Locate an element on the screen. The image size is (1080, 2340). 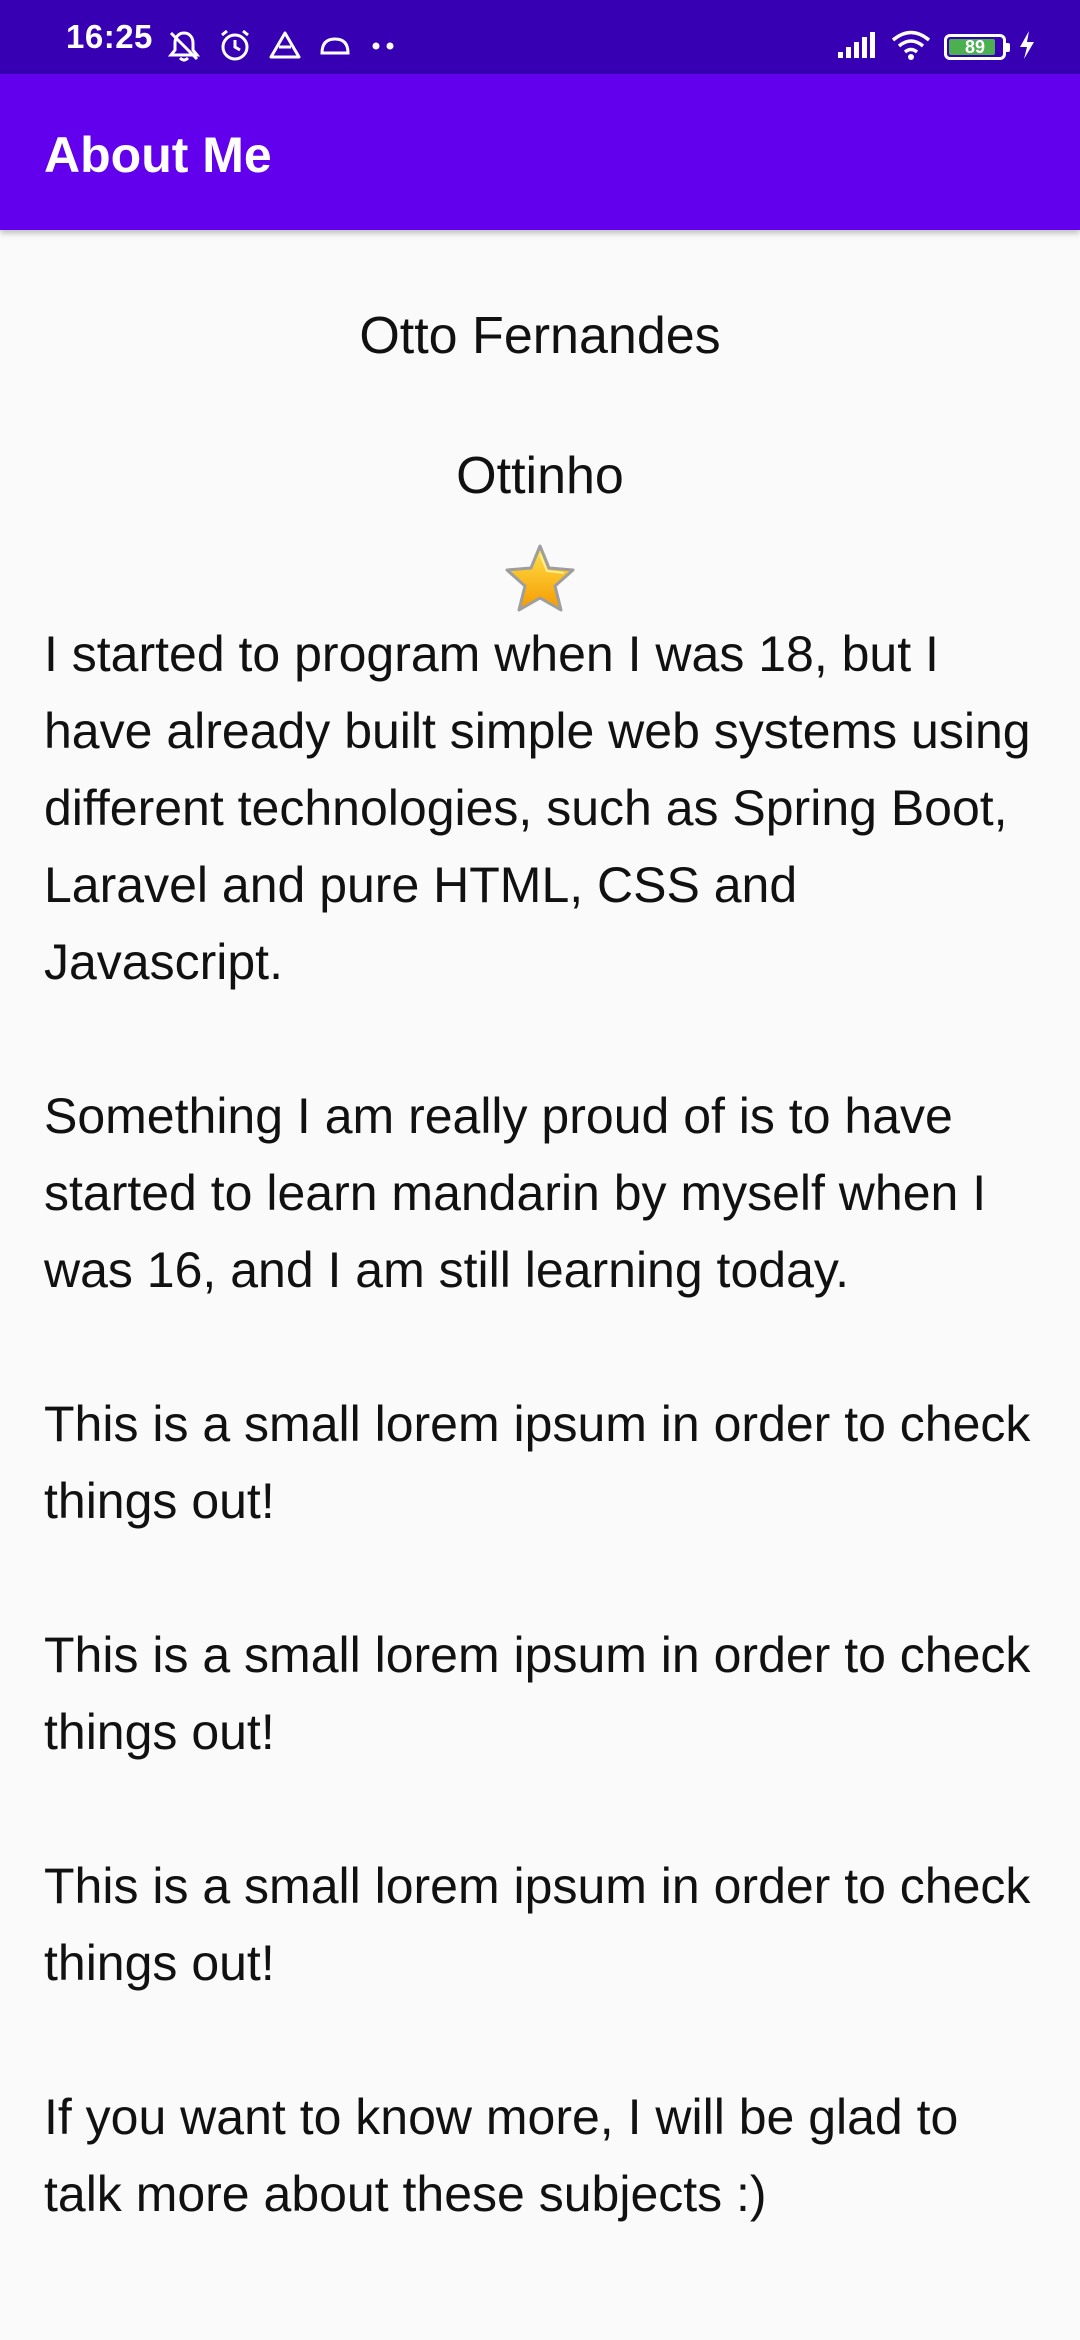
status-time: 16:25 is located at coordinates (109, 36).